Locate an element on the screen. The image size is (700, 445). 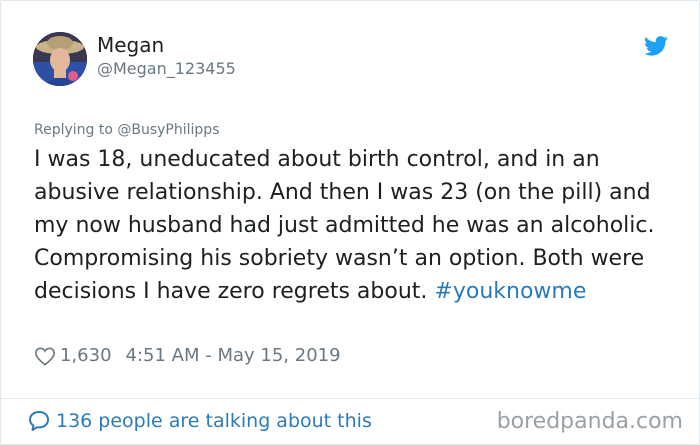
conversation-link: 136 people are talking about this is located at coordinates (199, 421).